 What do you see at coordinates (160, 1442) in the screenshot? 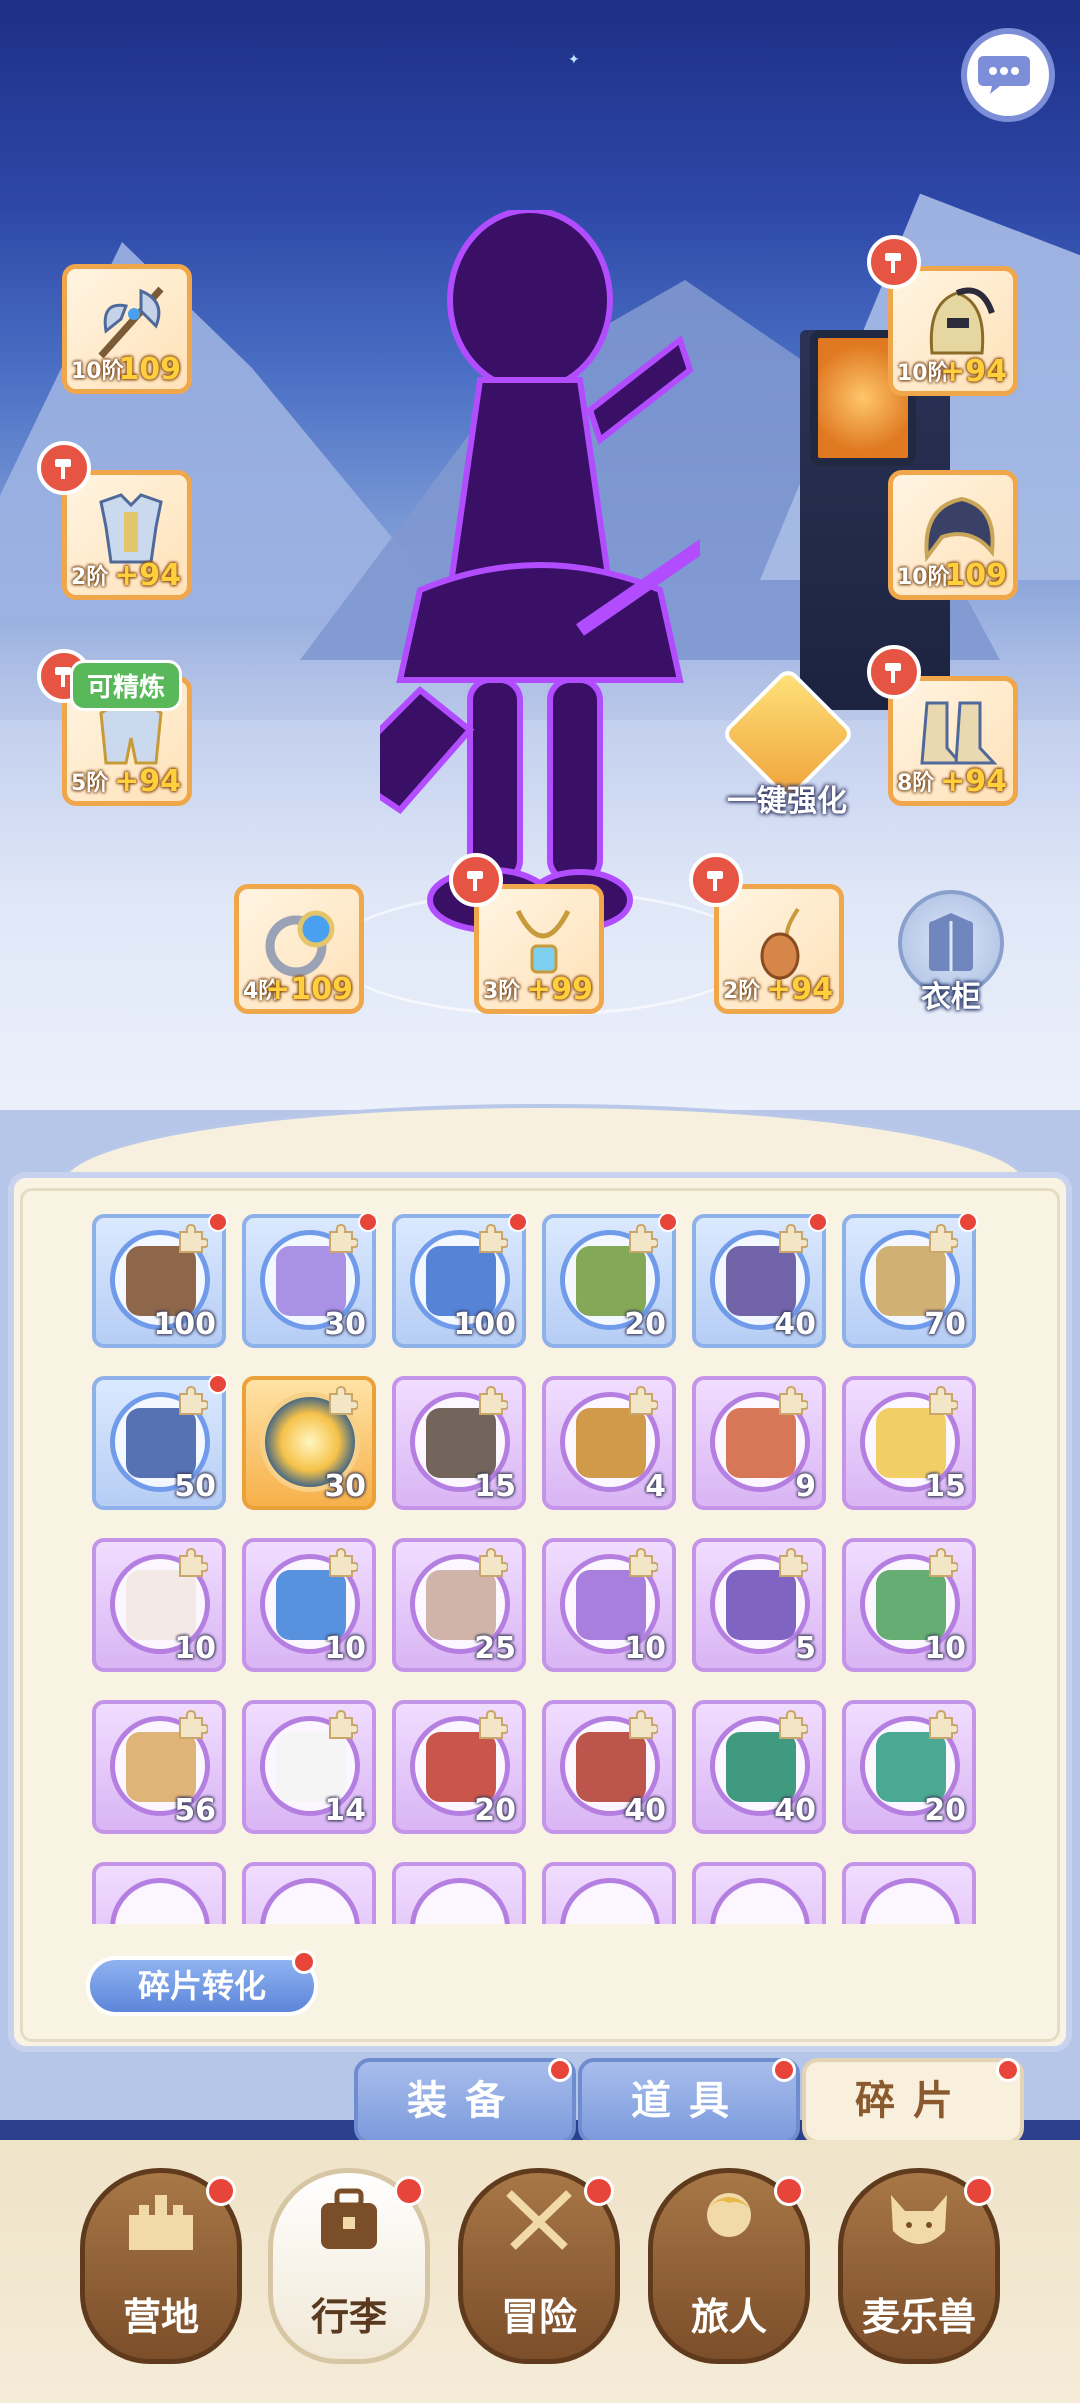
I see `fragment-item: 50` at bounding box center [160, 1442].